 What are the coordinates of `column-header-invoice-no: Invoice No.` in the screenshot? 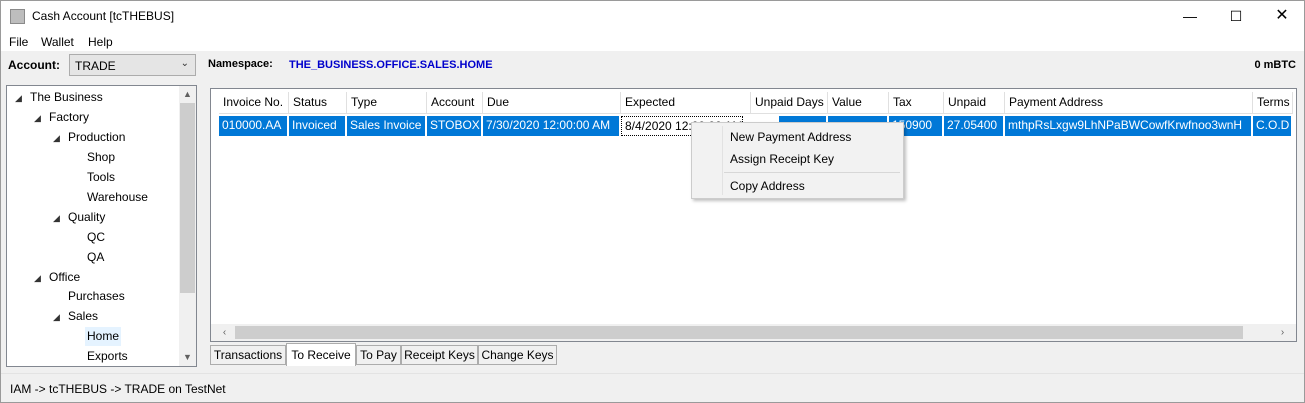 It's located at (254, 103).